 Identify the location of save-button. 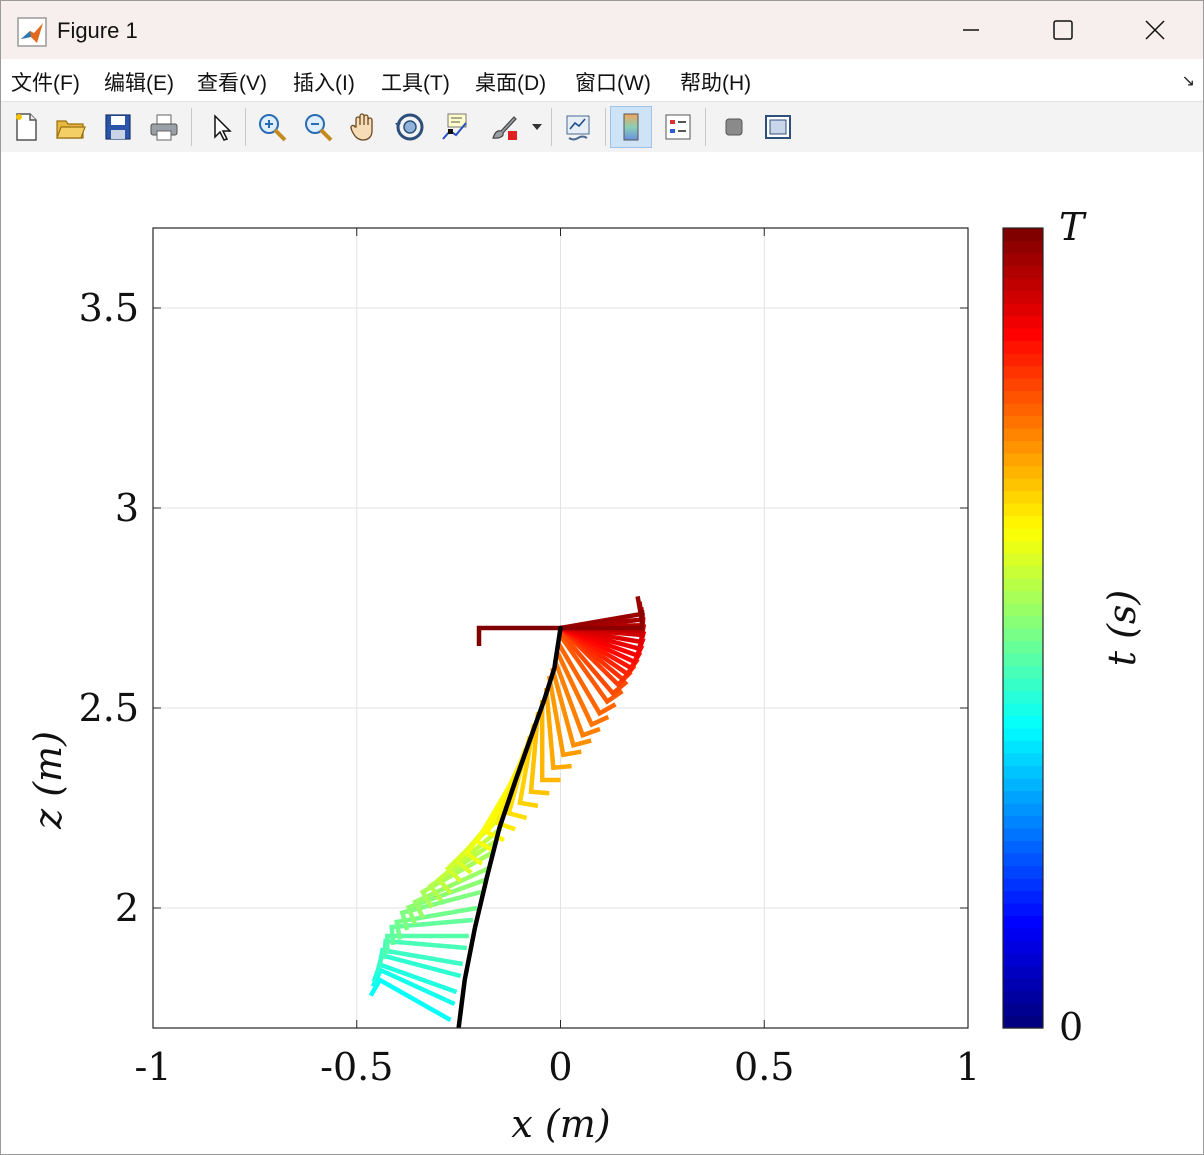
(118, 127).